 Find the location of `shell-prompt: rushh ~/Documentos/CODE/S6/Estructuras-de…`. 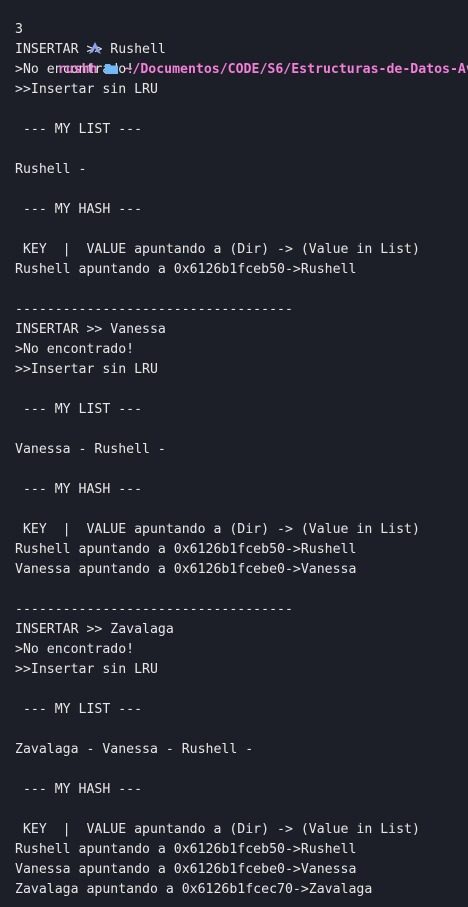

shell-prompt: rushh ~/Documentos/CODE/S6/Estructuras-de… is located at coordinates (239, 38).